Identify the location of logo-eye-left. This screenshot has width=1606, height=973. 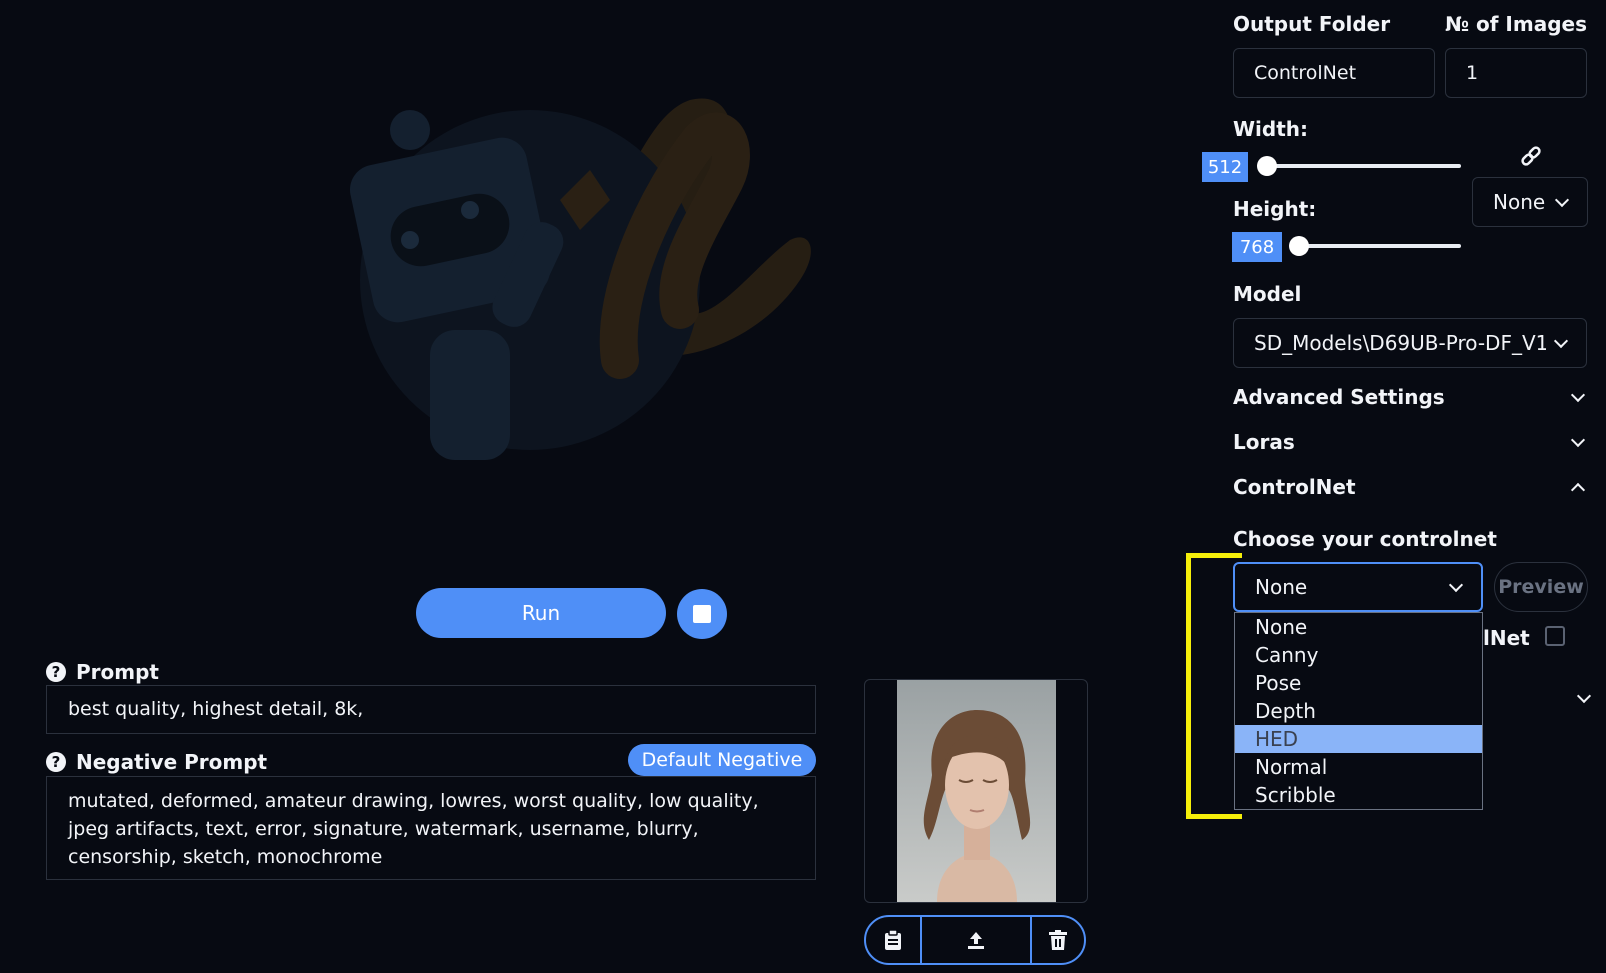
(410, 240).